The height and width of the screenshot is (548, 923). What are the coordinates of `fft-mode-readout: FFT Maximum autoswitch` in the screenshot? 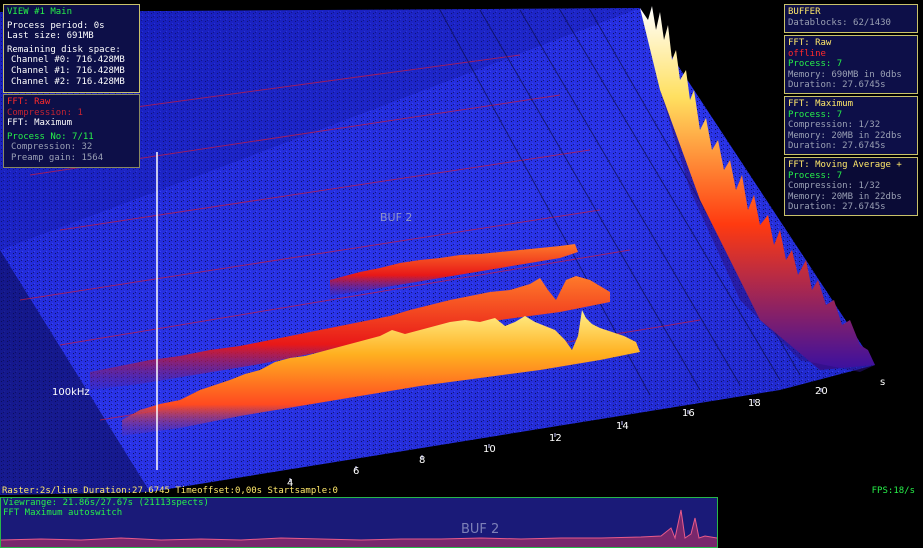 It's located at (63, 513).